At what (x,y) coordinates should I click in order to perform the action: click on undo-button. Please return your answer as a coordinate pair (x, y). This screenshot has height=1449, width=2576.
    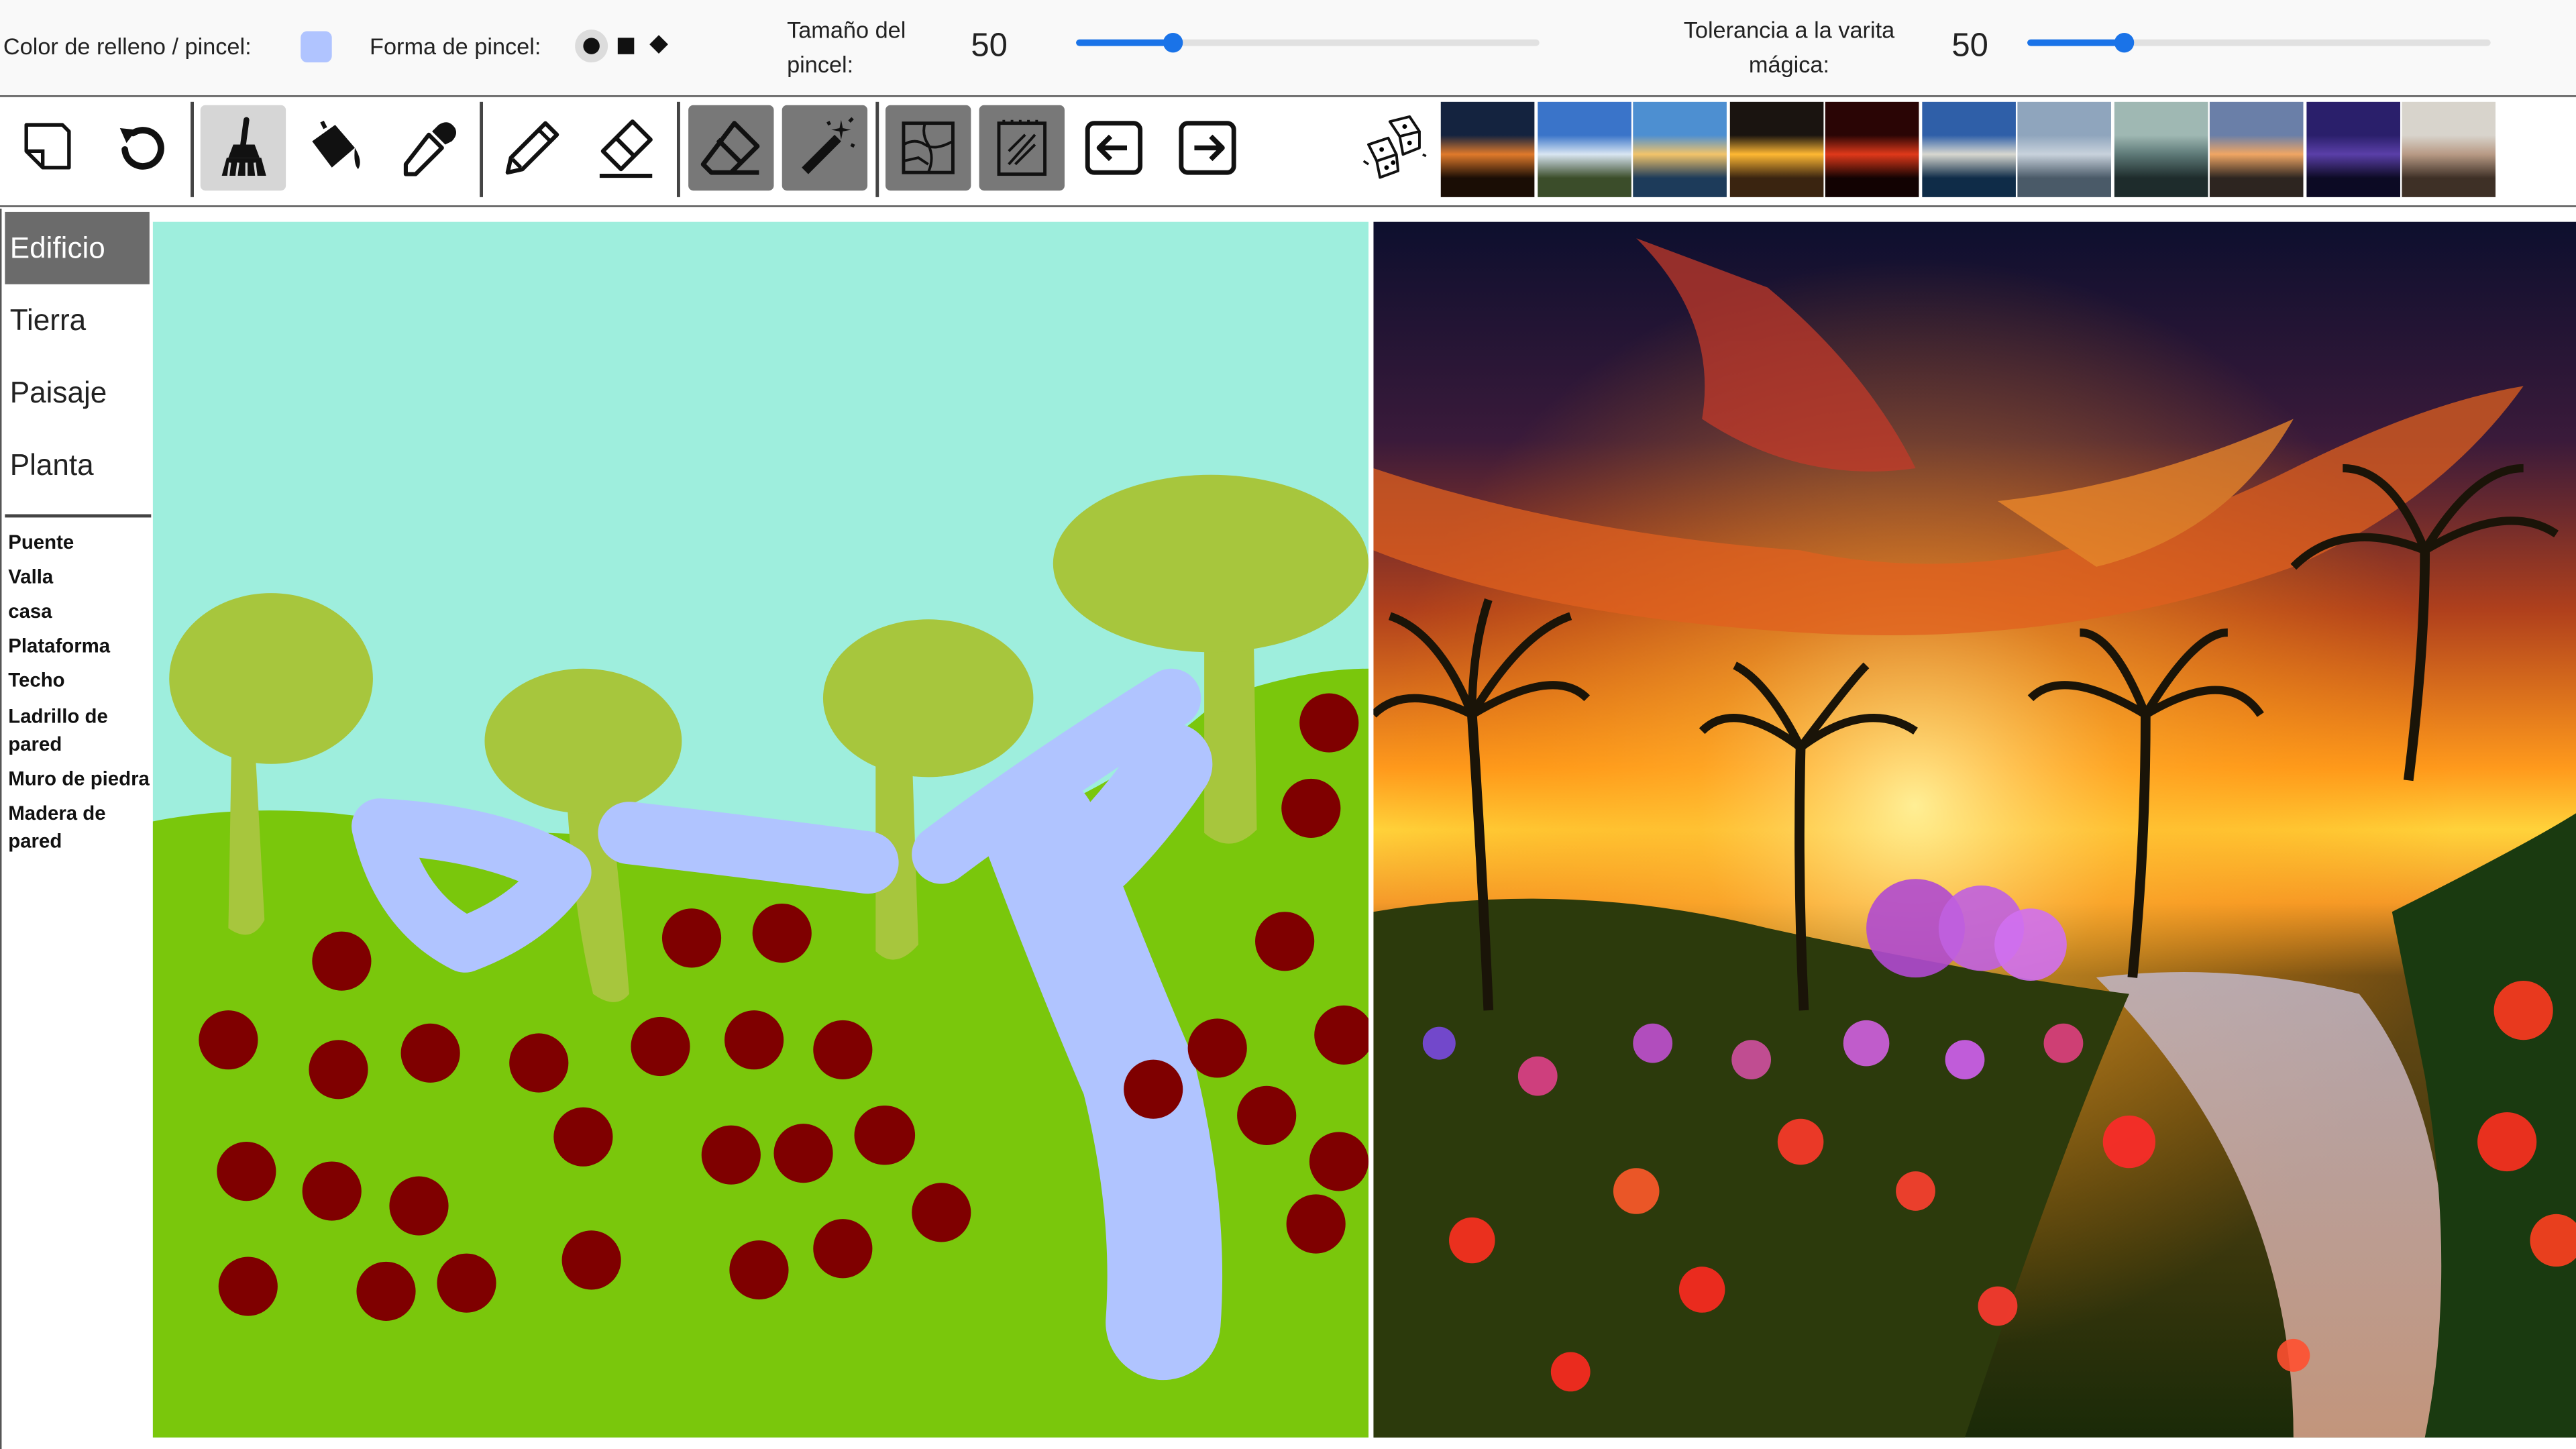
    Looking at the image, I should click on (139, 148).